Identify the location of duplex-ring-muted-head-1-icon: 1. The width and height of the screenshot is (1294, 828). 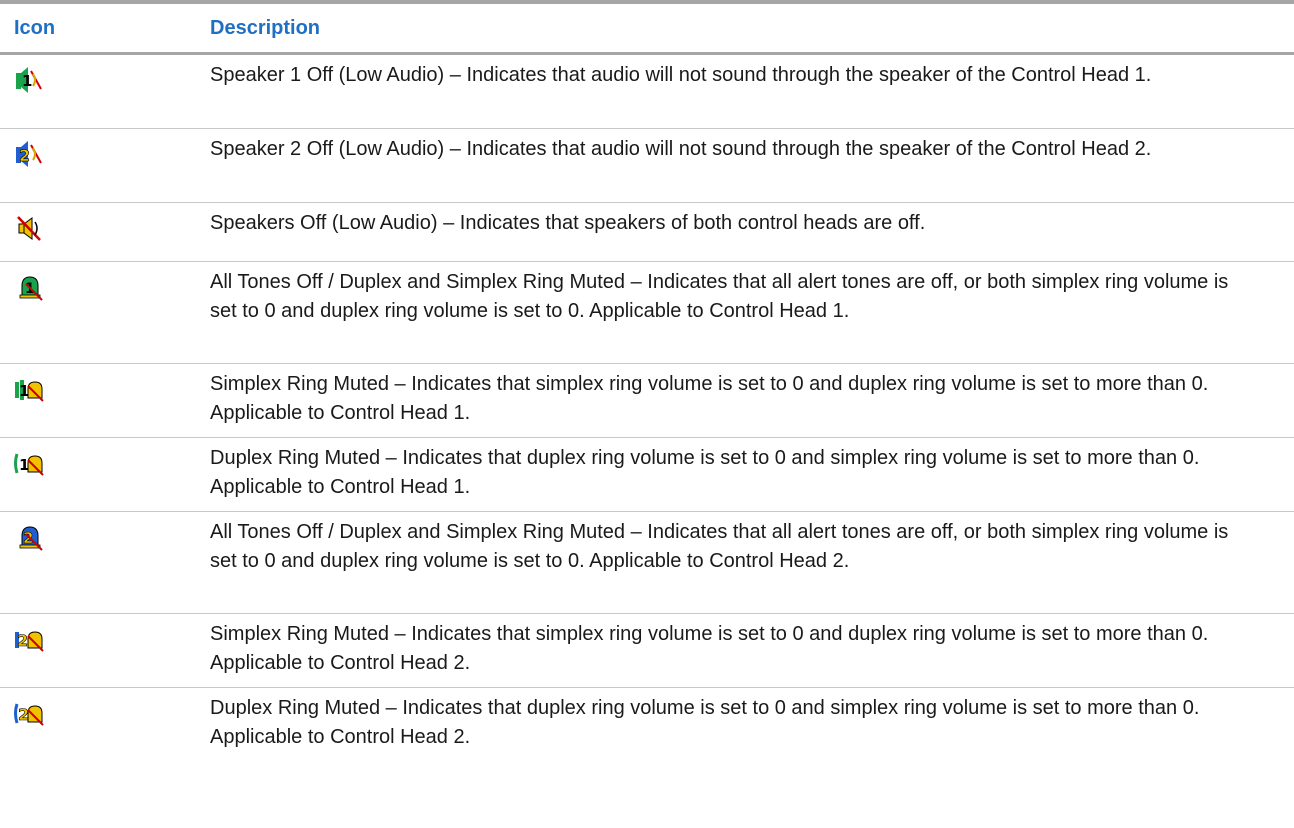
(29, 464).